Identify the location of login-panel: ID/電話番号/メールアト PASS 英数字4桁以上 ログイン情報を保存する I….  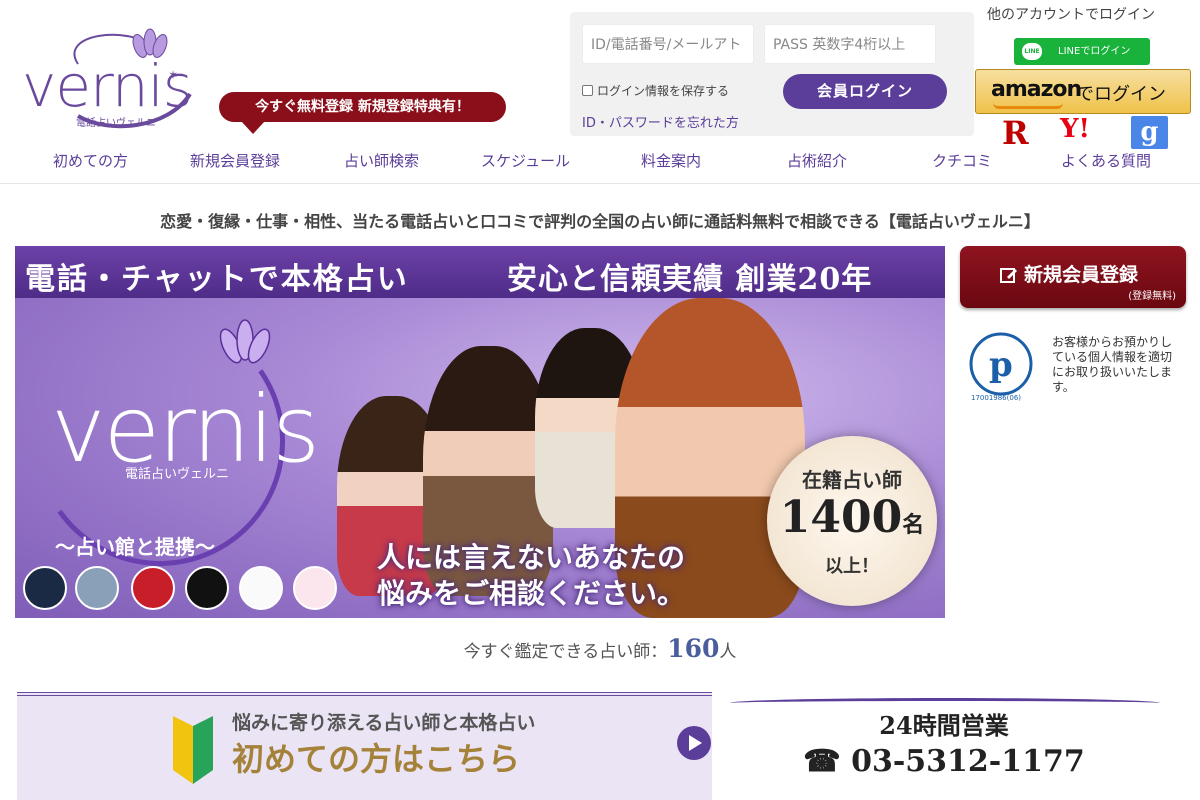
(772, 74).